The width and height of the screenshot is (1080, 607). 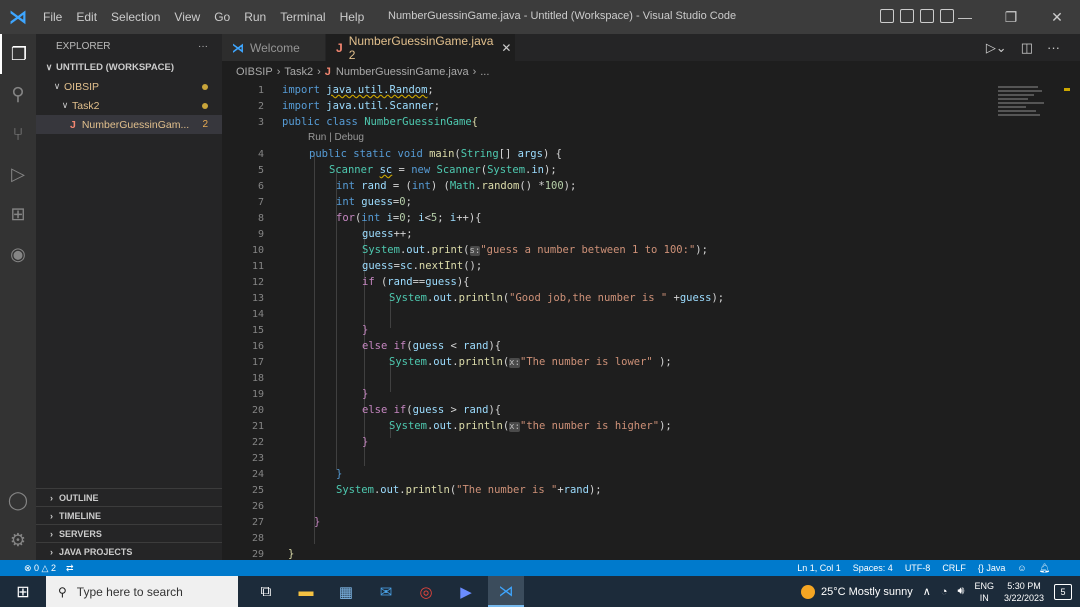 I want to click on encoding: UTF-8, so click(x=918, y=568).